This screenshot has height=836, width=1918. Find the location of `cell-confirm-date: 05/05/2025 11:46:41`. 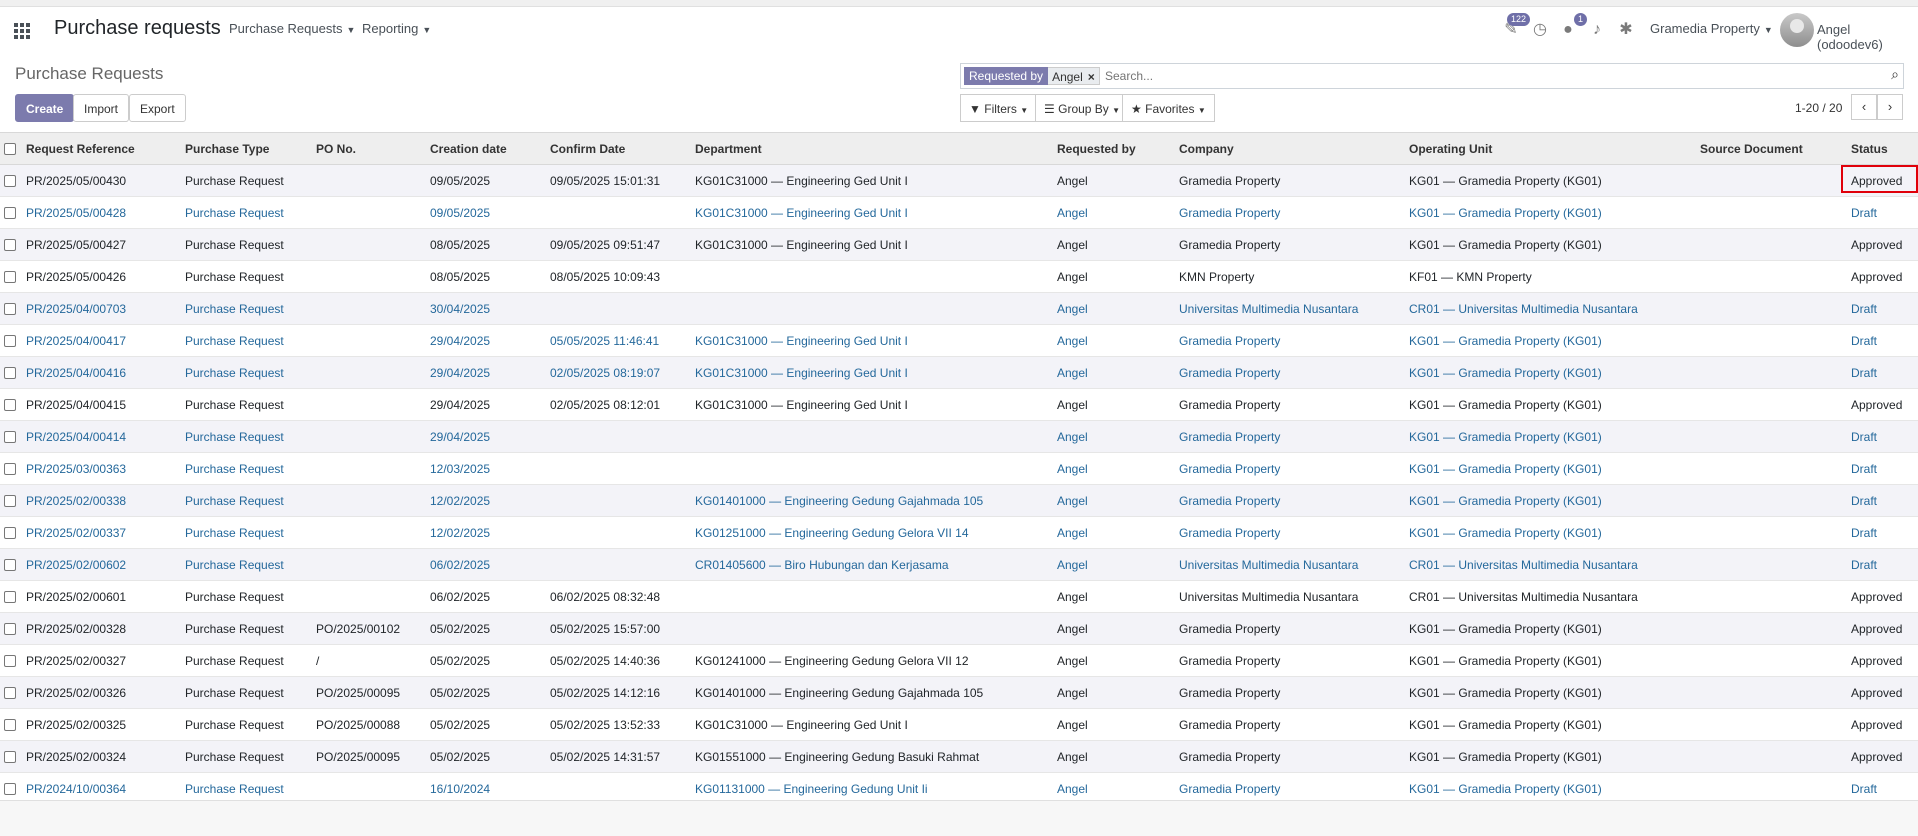

cell-confirm-date: 05/05/2025 11:46:41 is located at coordinates (618, 340).